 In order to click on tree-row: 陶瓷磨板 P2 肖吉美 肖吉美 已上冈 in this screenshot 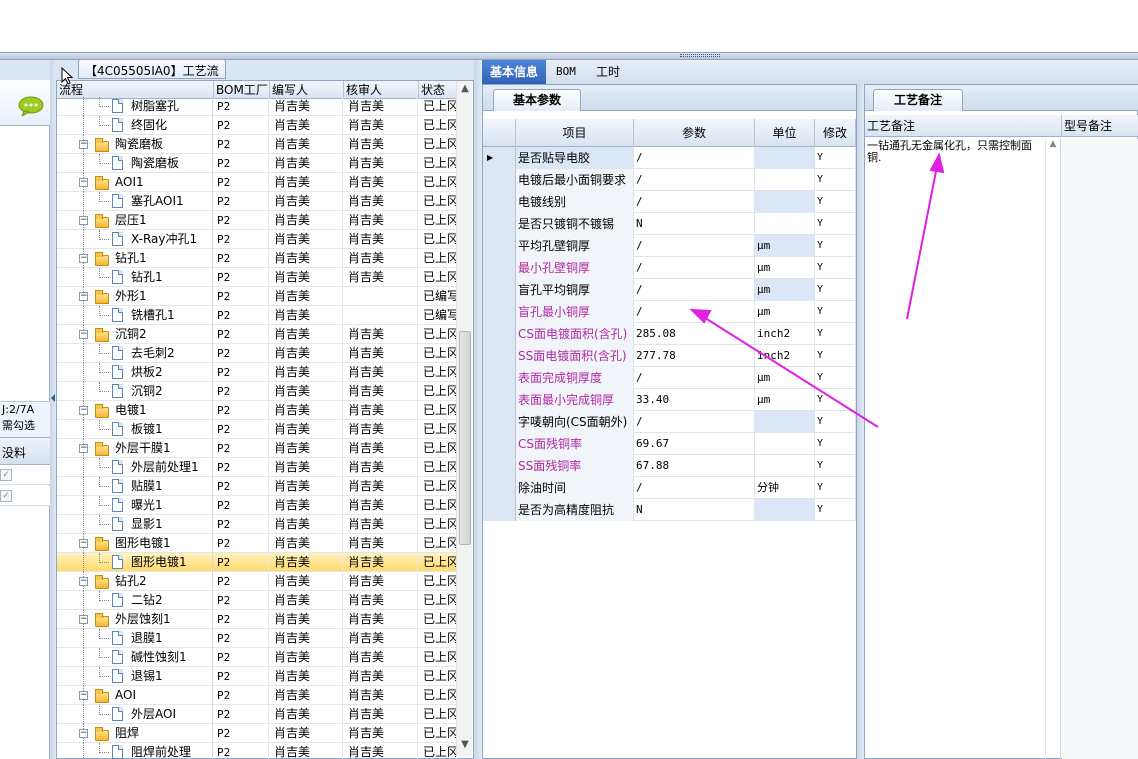, I will do `click(257, 163)`.